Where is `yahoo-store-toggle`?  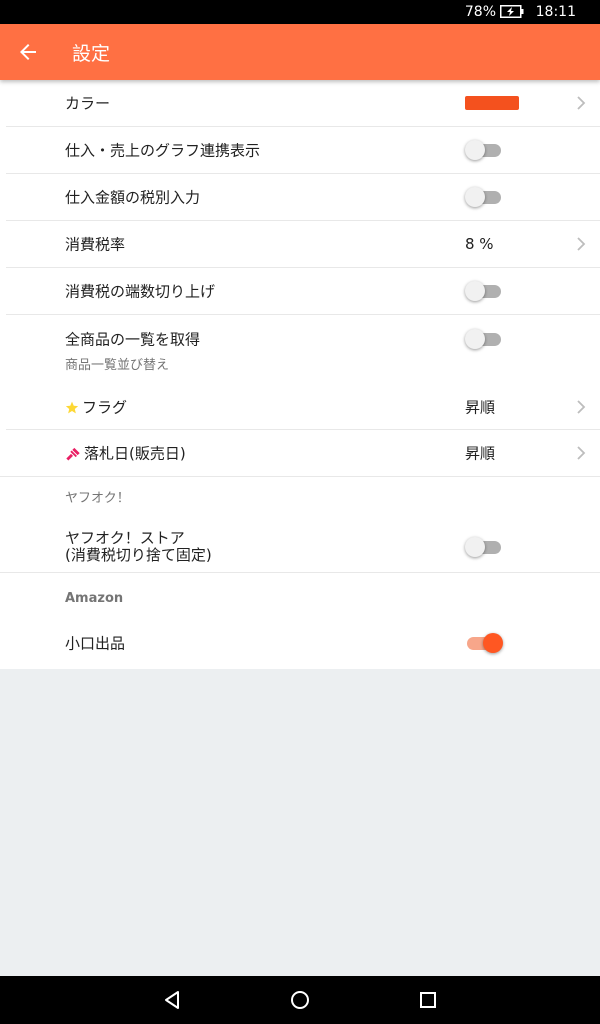
yahoo-store-toggle is located at coordinates (484, 547).